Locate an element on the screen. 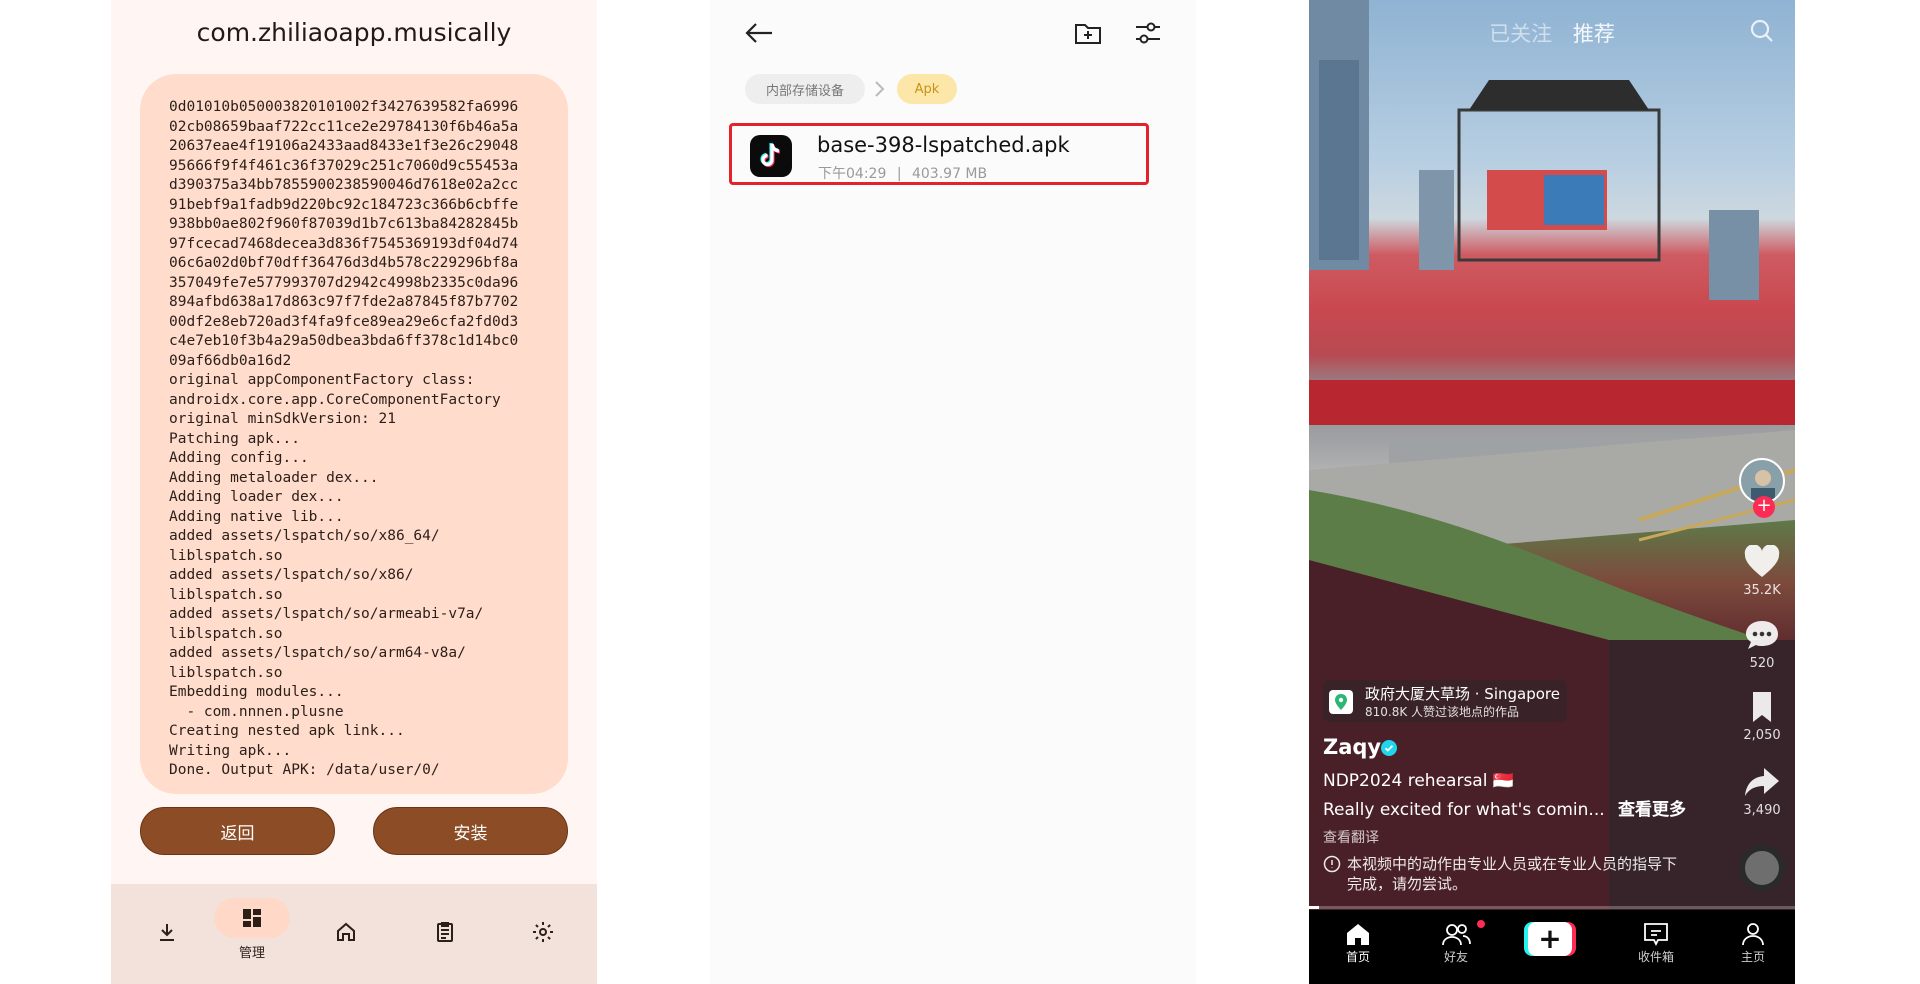  comment-button: 520 is located at coordinates (1762, 644).